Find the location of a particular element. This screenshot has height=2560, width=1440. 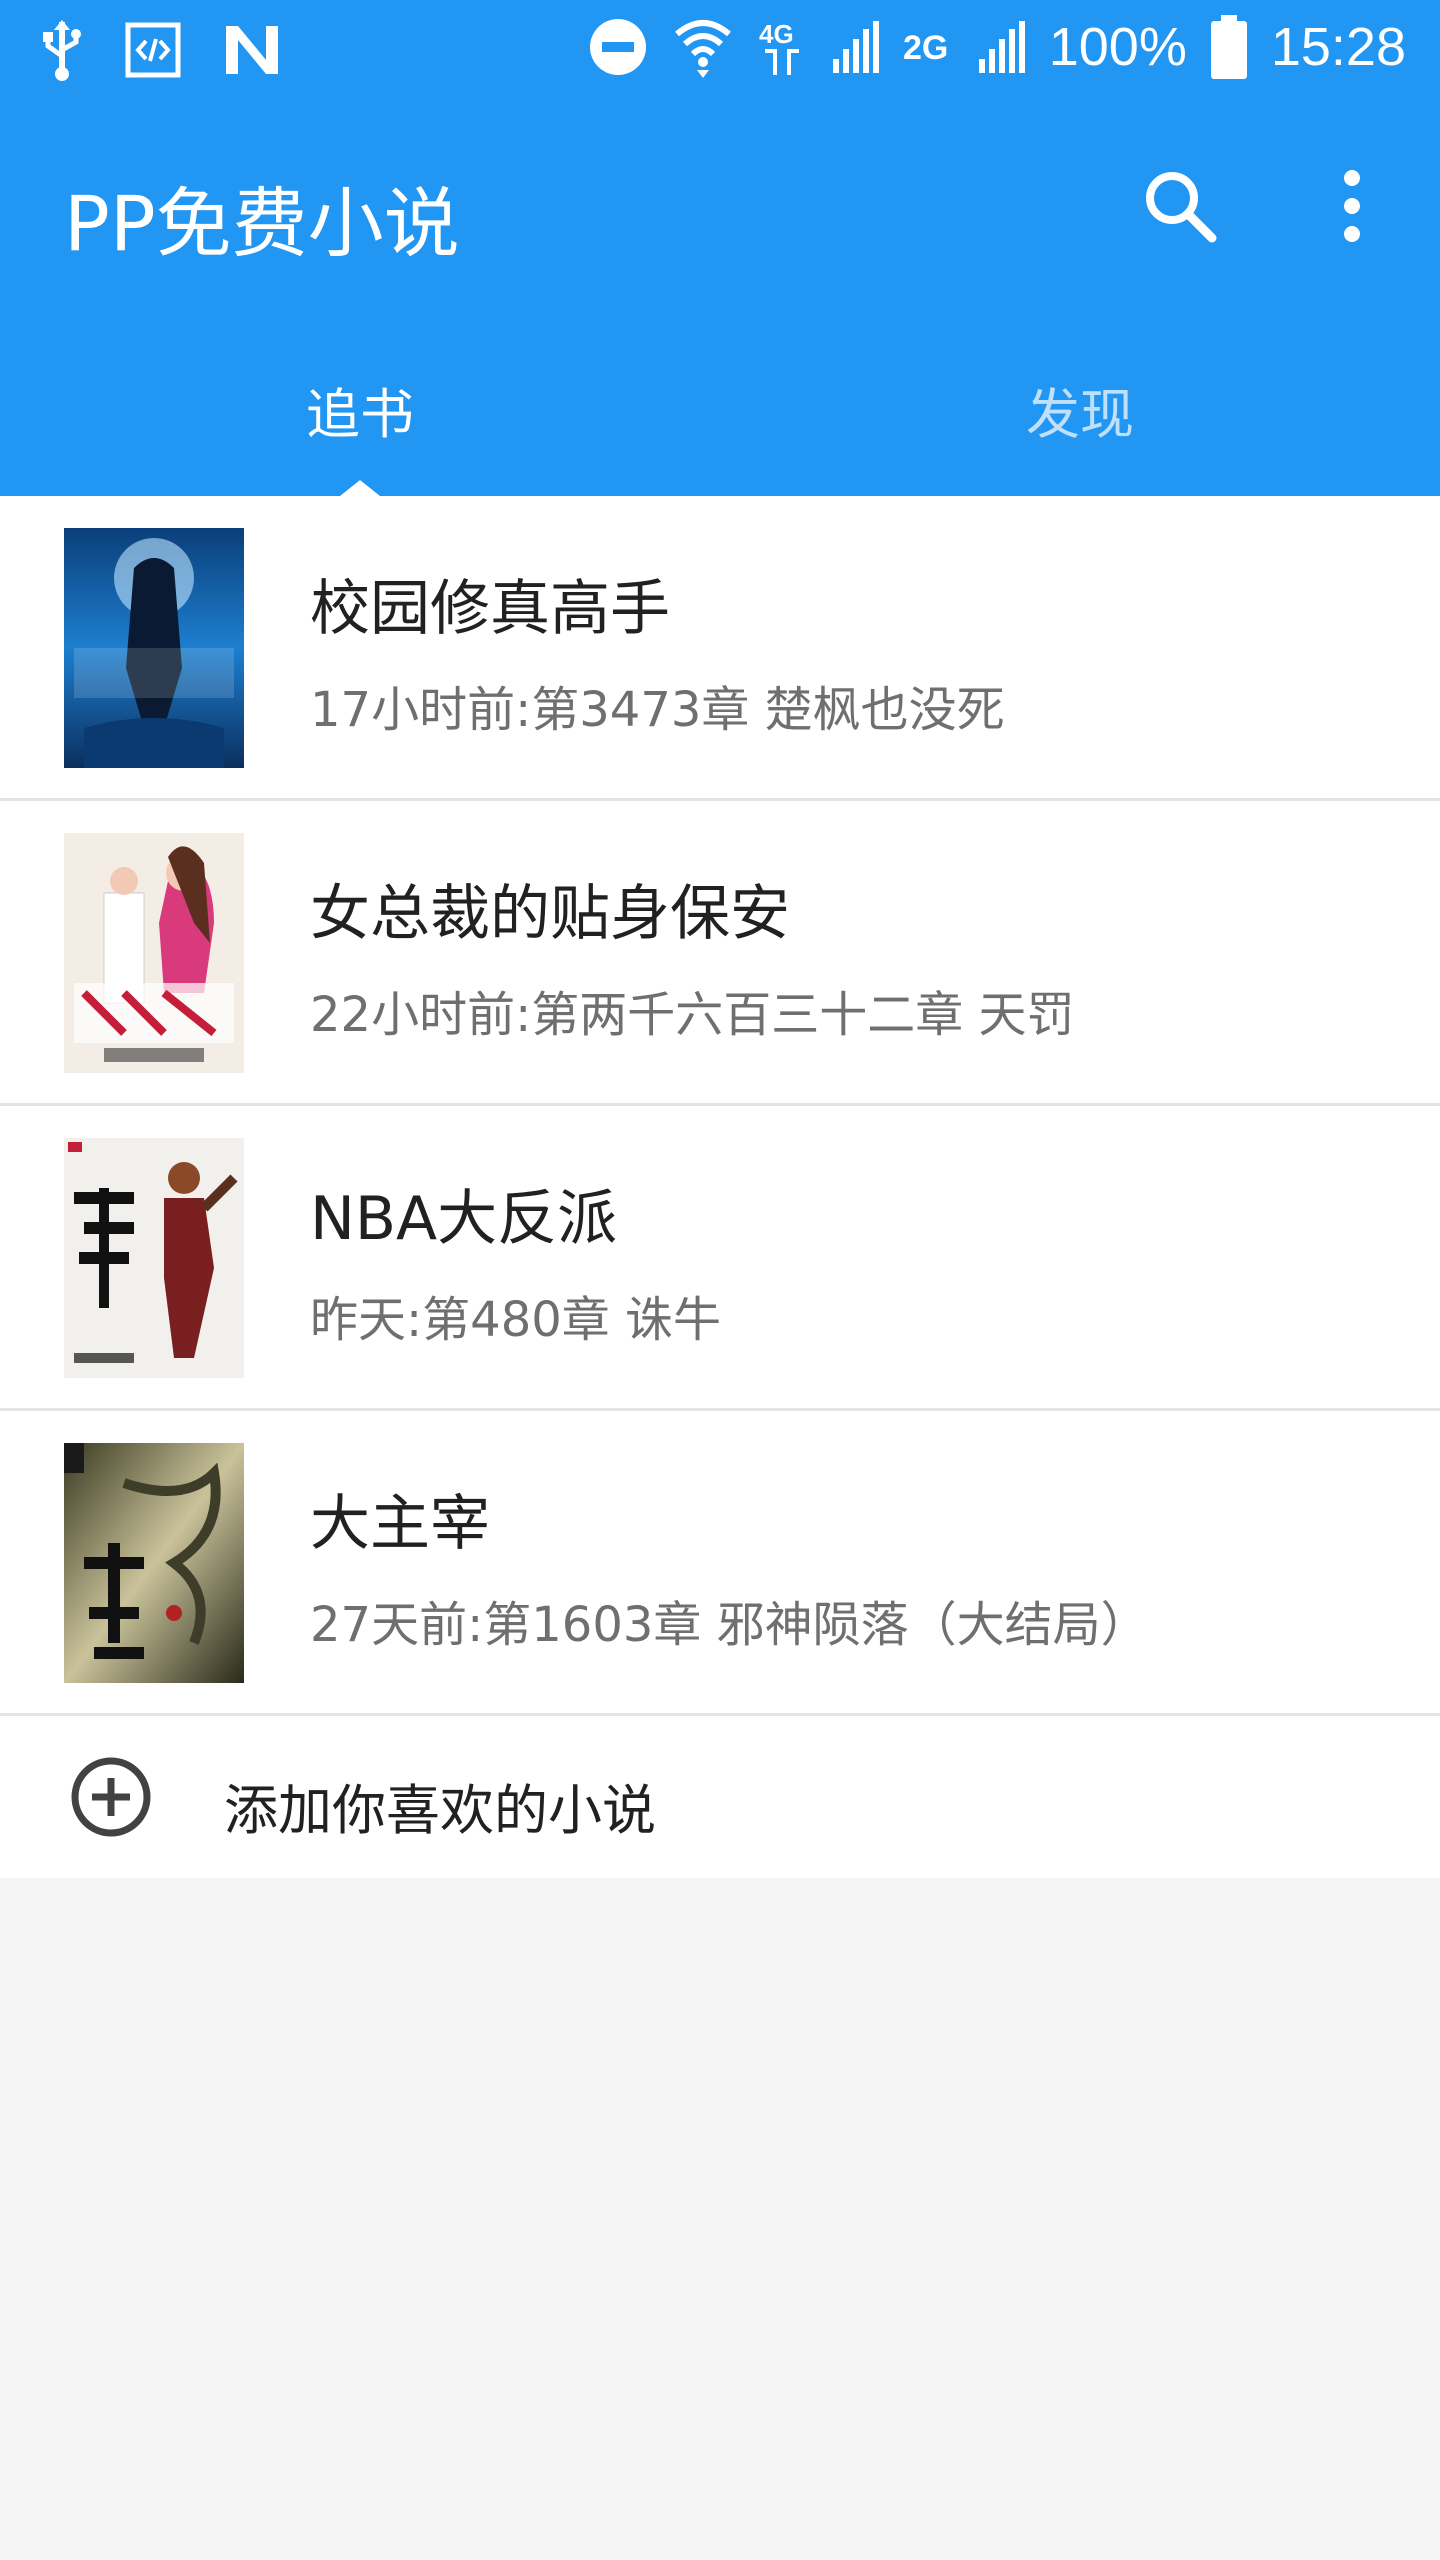

search-button is located at coordinates (1180, 206).